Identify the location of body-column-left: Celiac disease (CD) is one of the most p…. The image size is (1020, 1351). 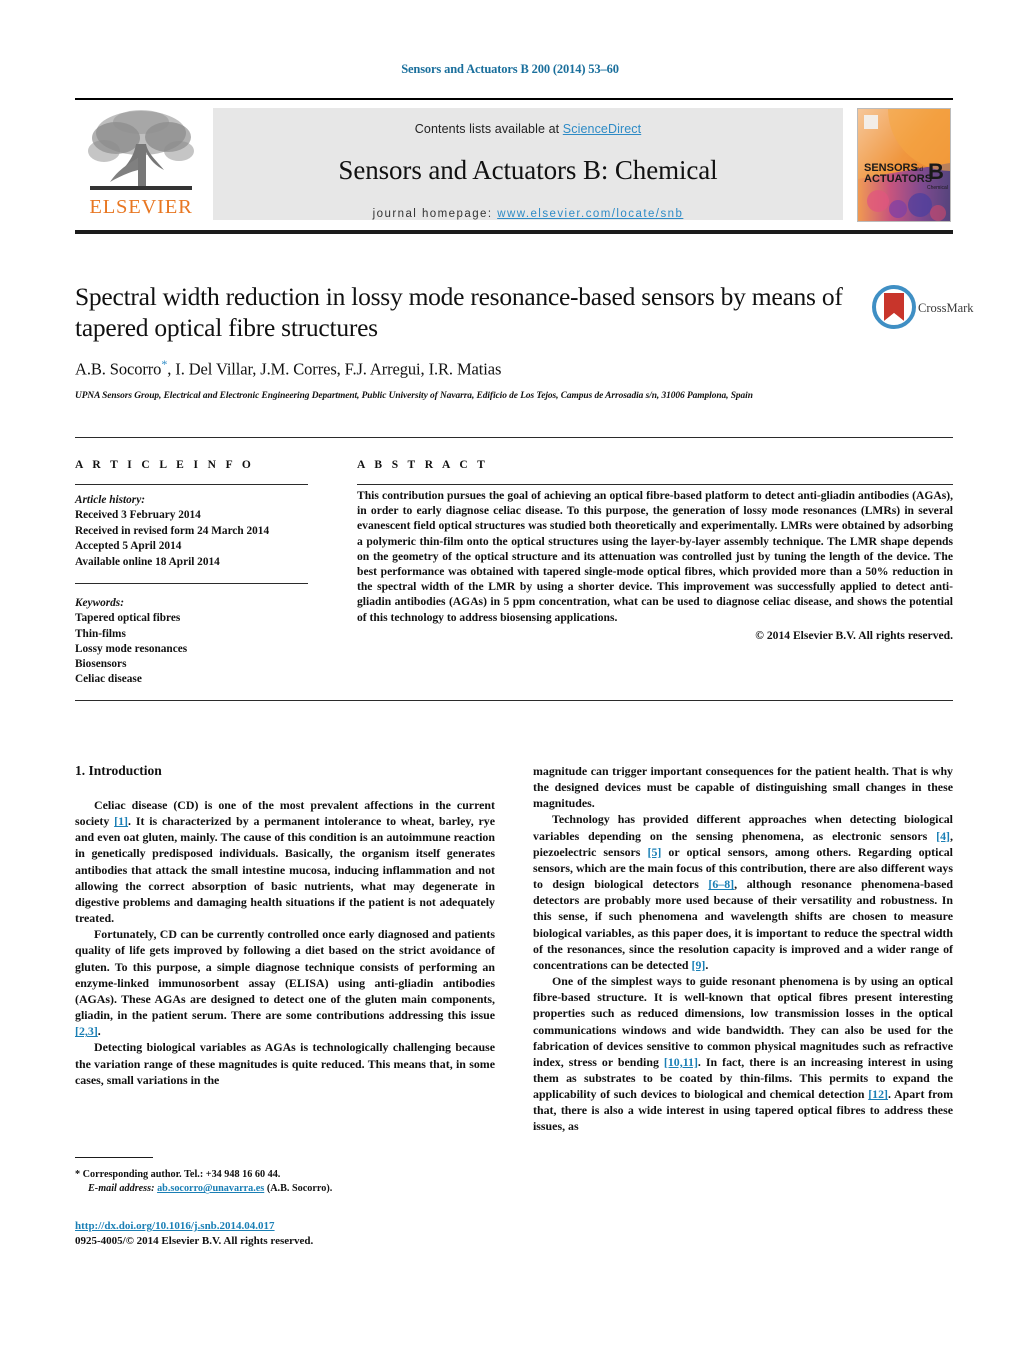
(285, 942).